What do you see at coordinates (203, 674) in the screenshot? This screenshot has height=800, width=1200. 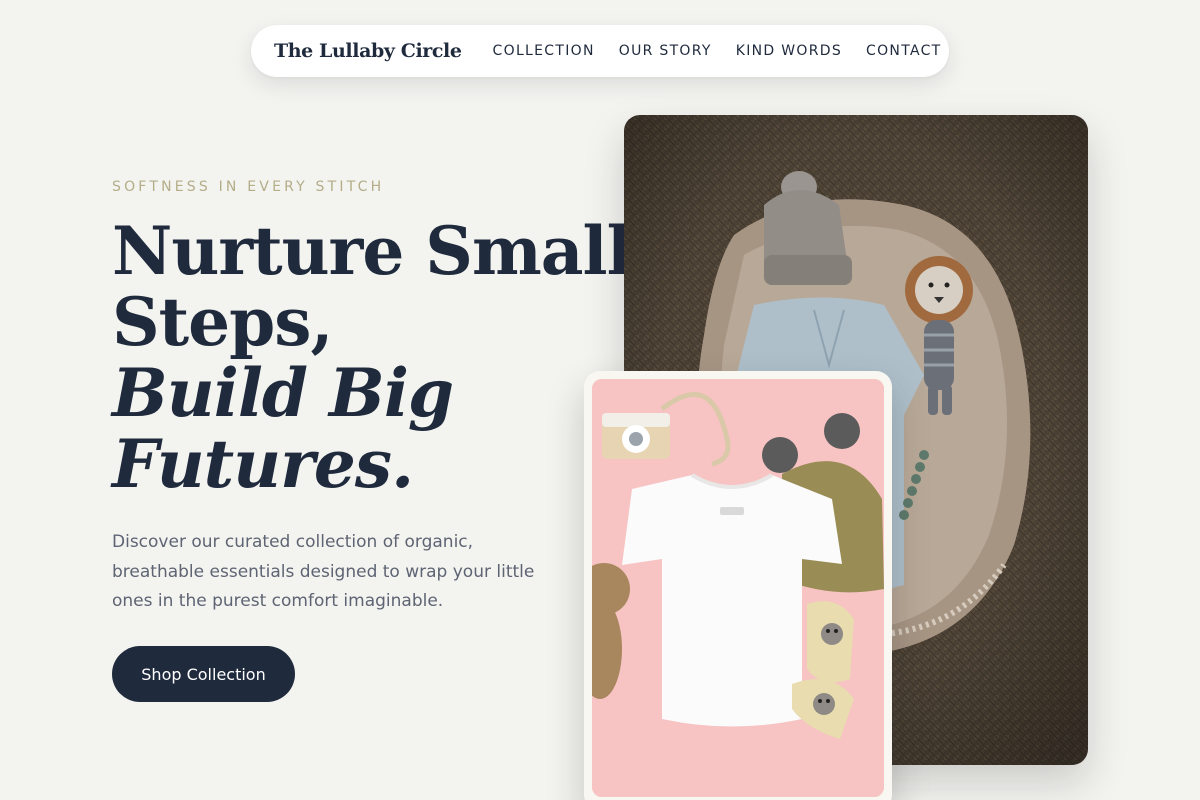 I see `shop-collection-button: Shop Collection` at bounding box center [203, 674].